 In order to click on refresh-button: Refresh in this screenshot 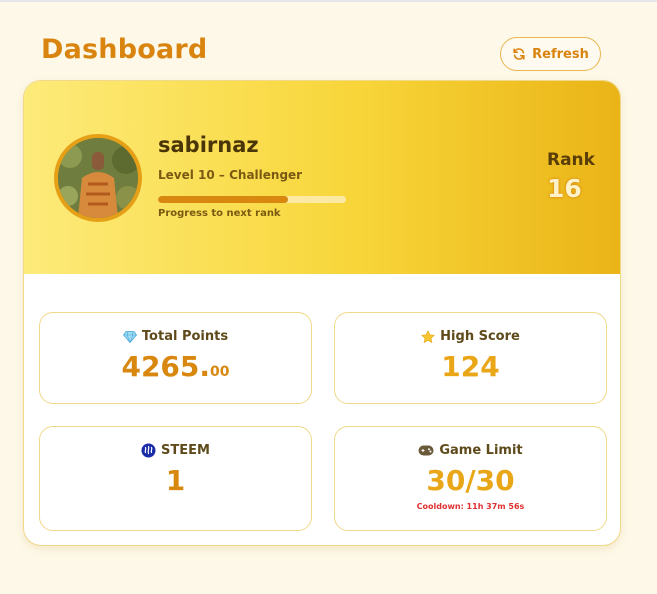, I will do `click(550, 54)`.